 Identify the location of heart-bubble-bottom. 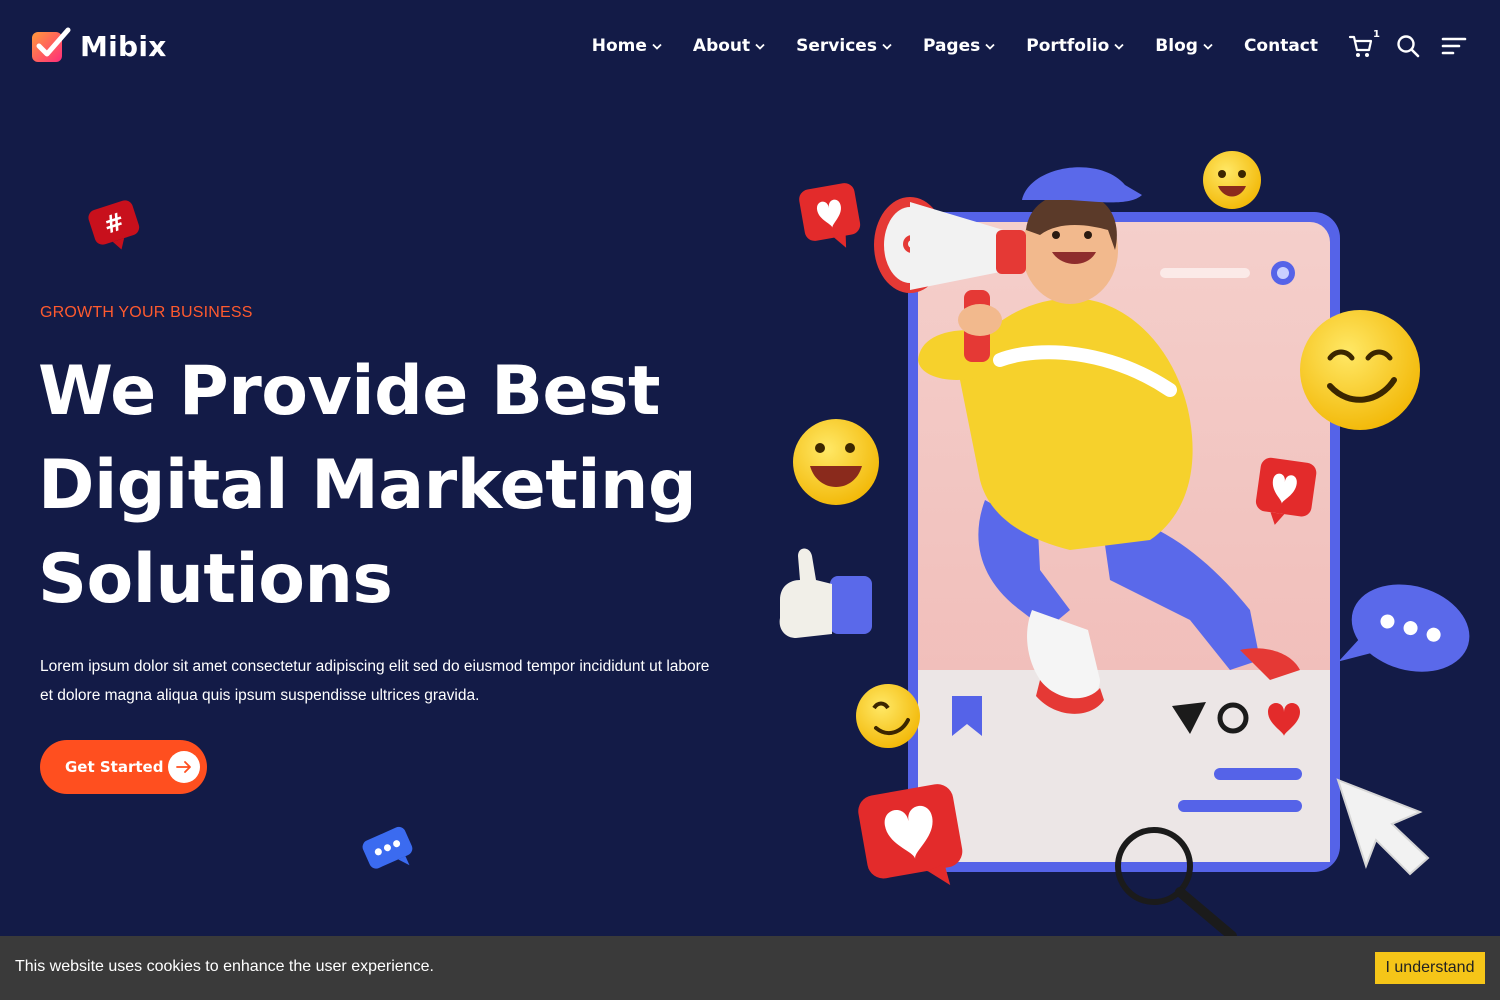
(910, 835).